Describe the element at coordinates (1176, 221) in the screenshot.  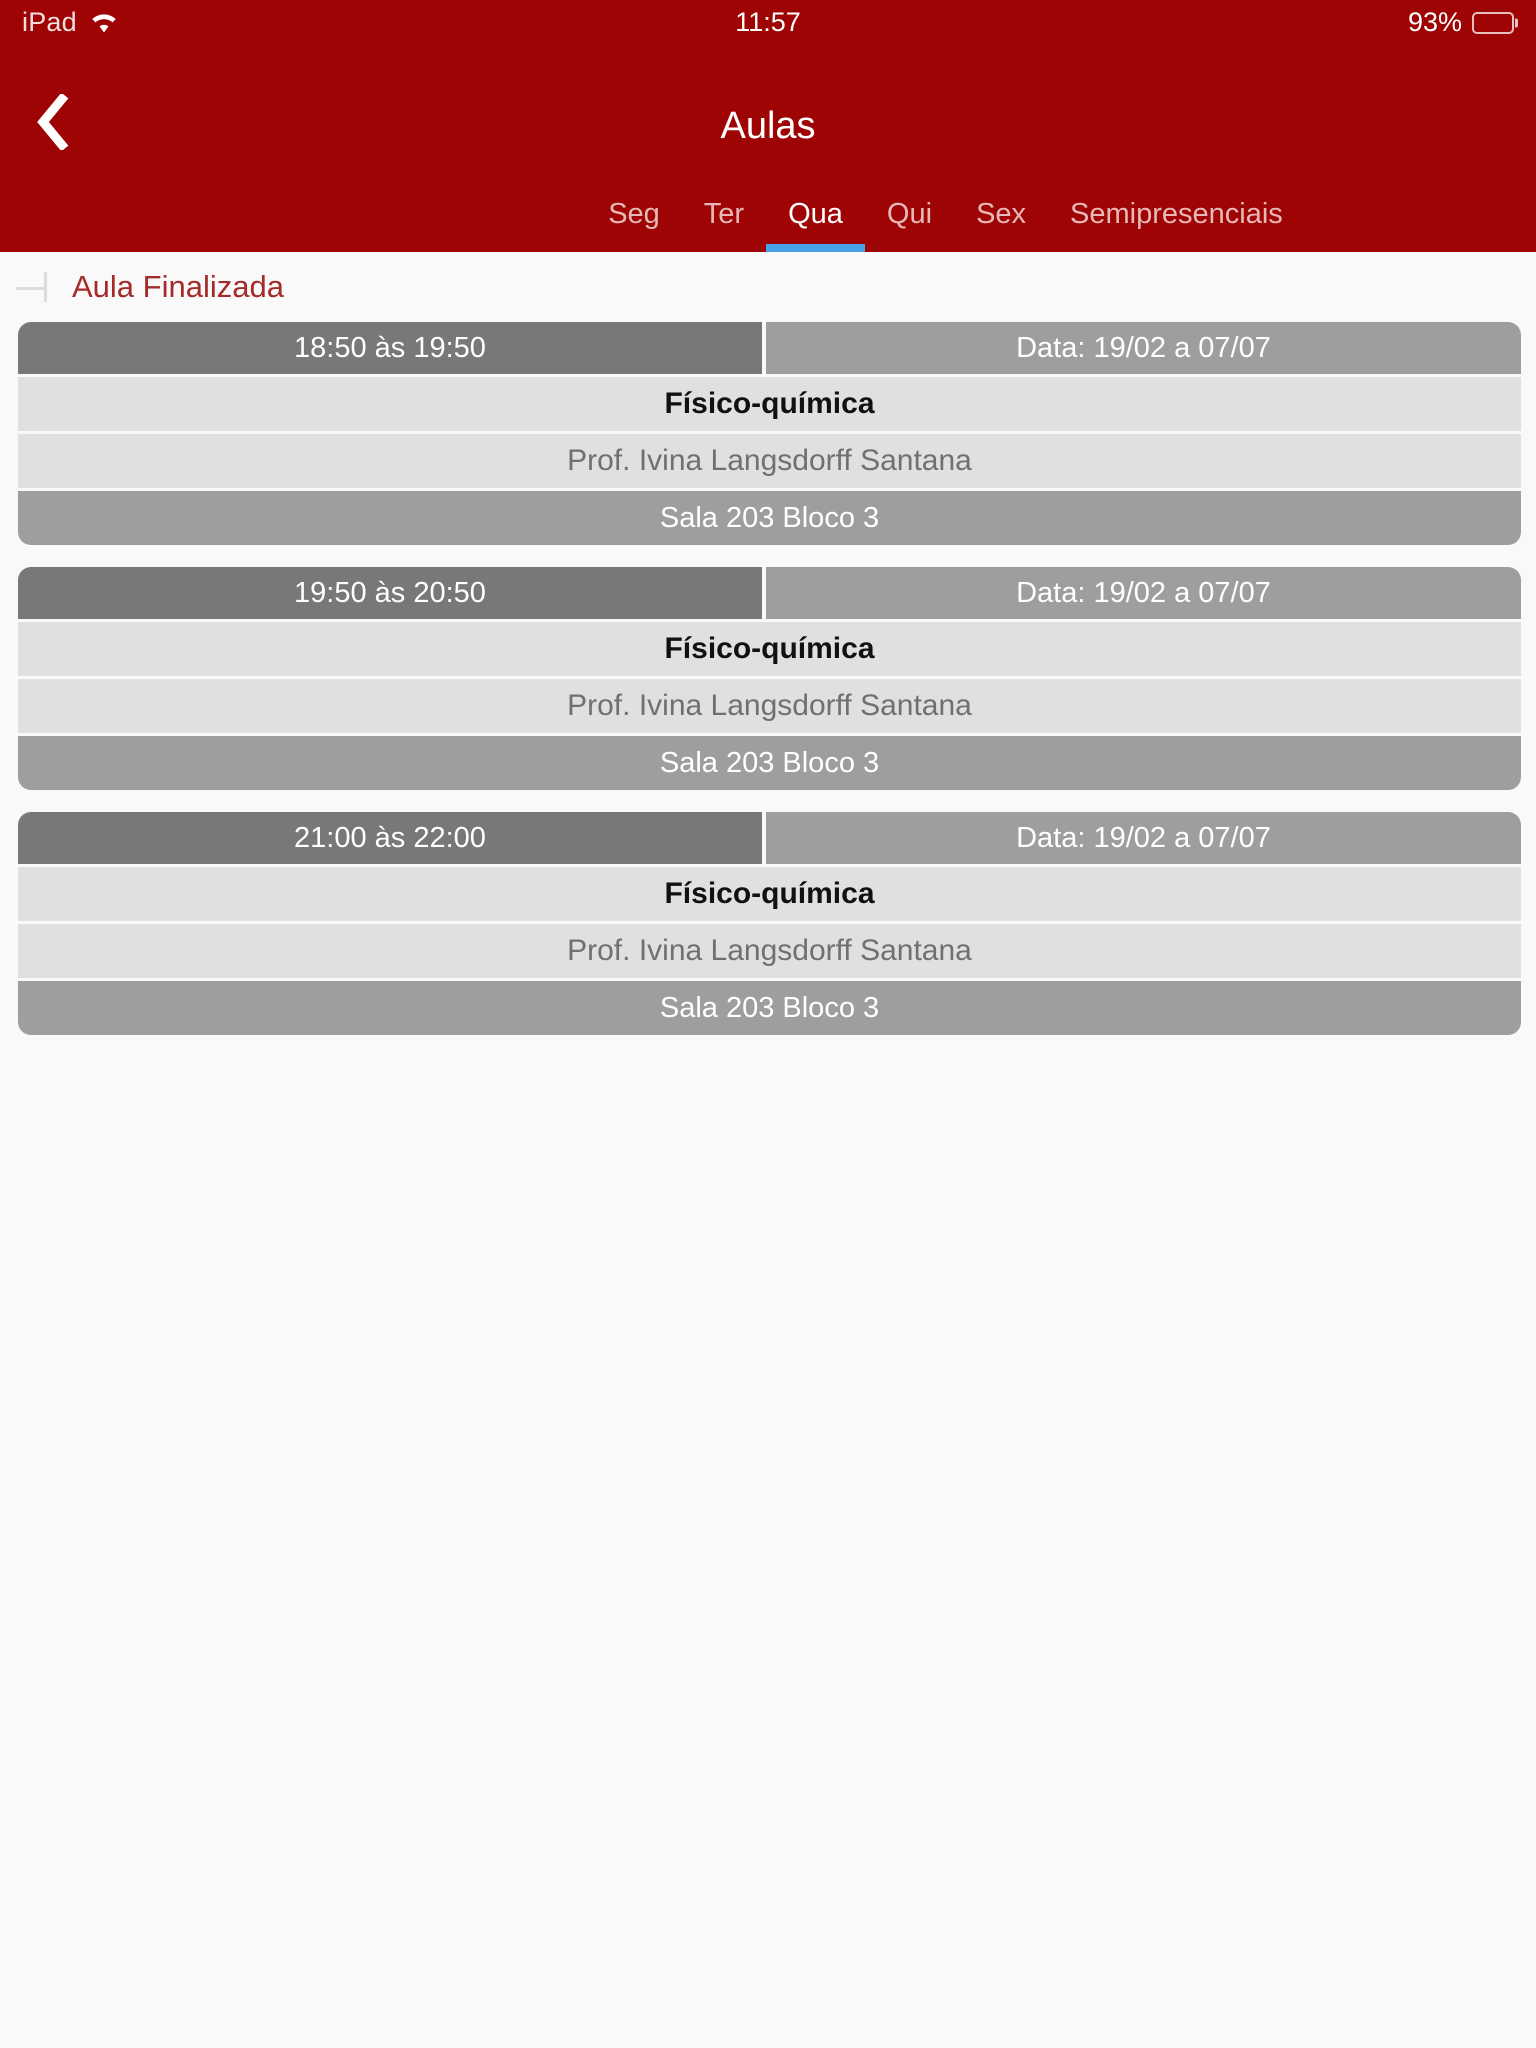
I see `tab-semipresenciais: Semipresenciais` at that location.